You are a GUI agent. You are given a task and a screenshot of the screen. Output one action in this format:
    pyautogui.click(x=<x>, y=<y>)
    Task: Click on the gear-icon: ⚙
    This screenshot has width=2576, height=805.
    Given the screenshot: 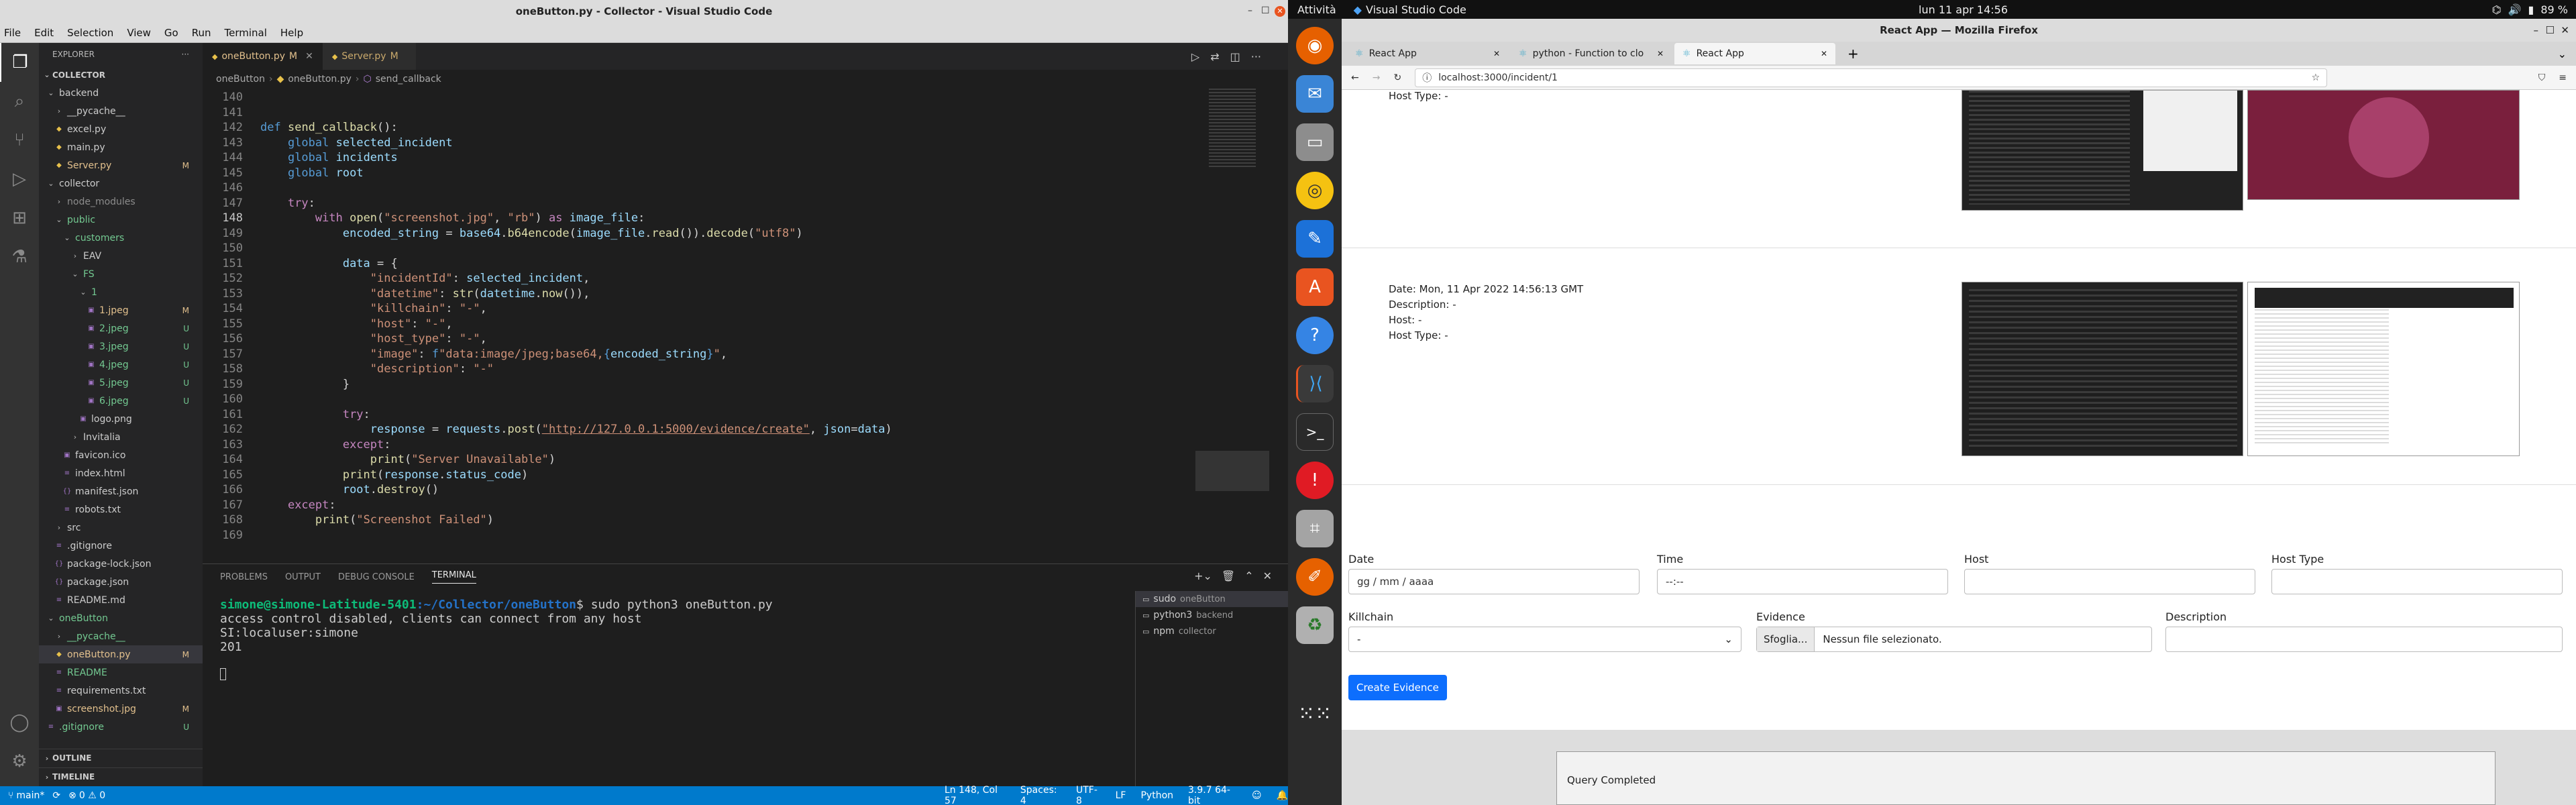 What is the action you would take?
    pyautogui.click(x=19, y=761)
    